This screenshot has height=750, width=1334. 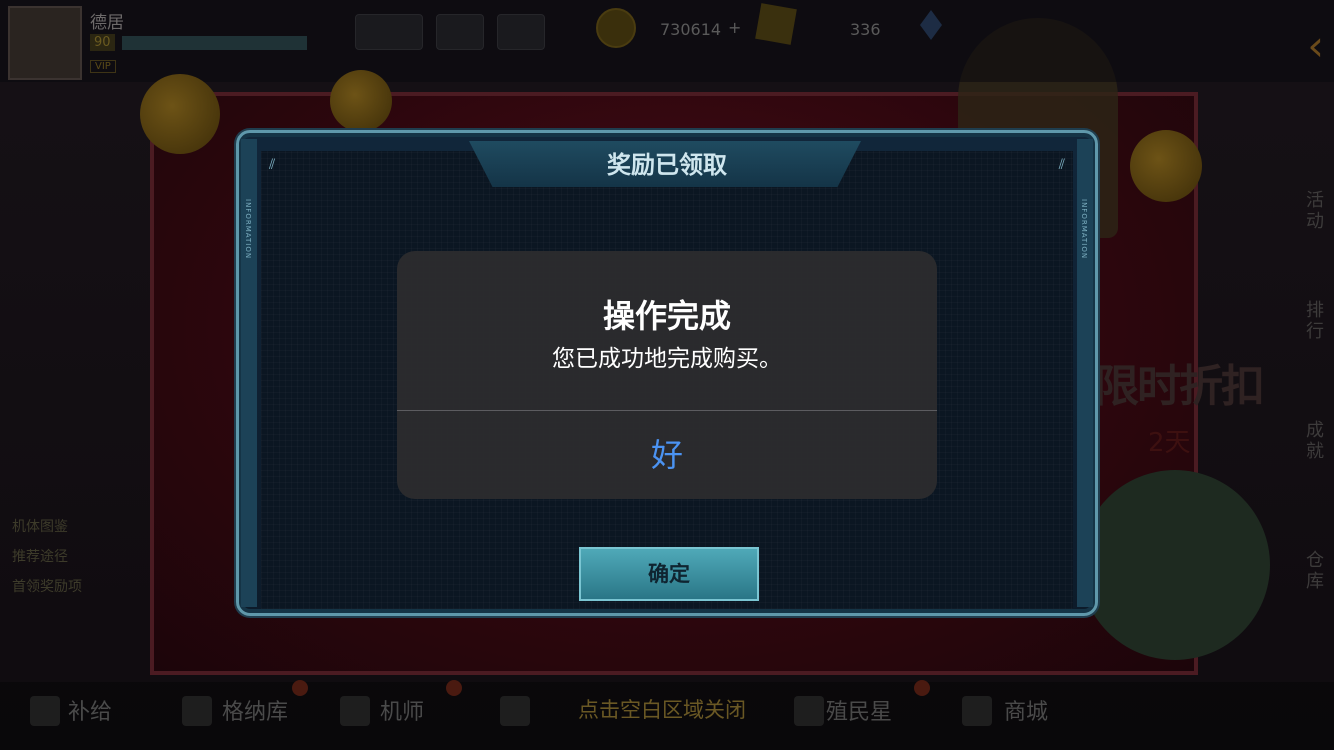 I want to click on box-amount: 336, so click(x=865, y=29).